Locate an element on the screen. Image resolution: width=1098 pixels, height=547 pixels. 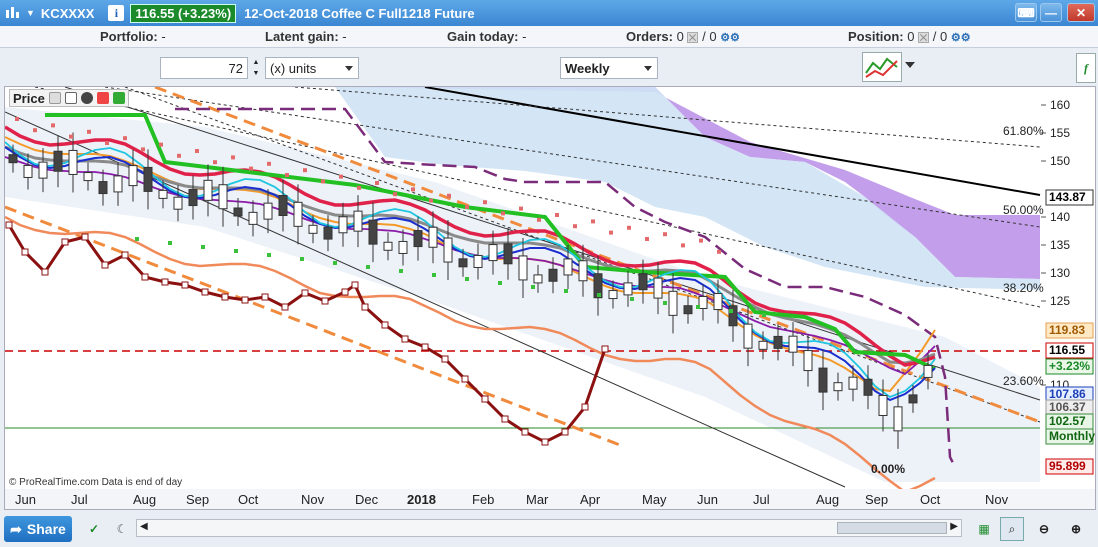
units-input: 72 is located at coordinates (204, 68).